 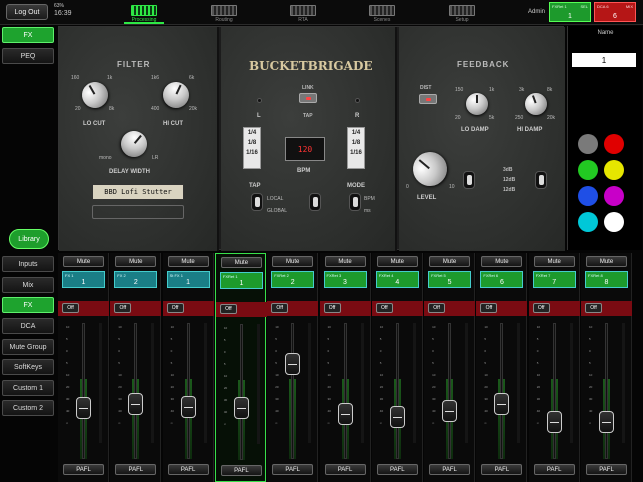 What do you see at coordinates (570, 12) in the screenshot?
I see `selected-channel-badge: FXRet 1 SEL 1` at bounding box center [570, 12].